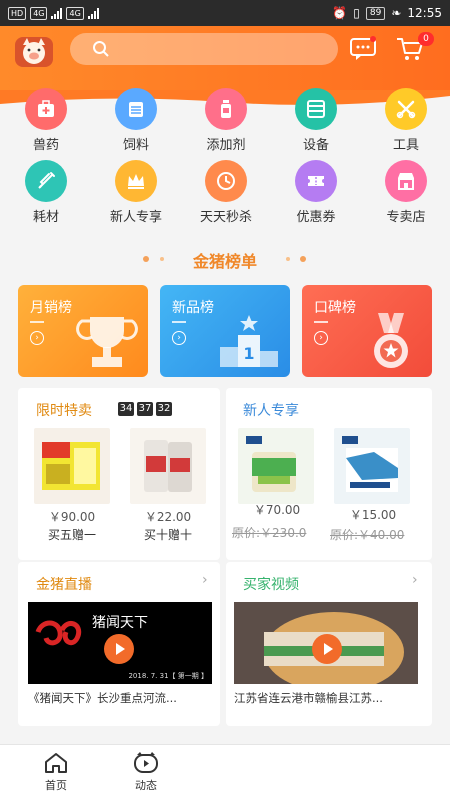 This screenshot has width=450, height=800. Describe the element at coordinates (72, 517) in the screenshot. I see `product-price: ￥90.00` at that location.